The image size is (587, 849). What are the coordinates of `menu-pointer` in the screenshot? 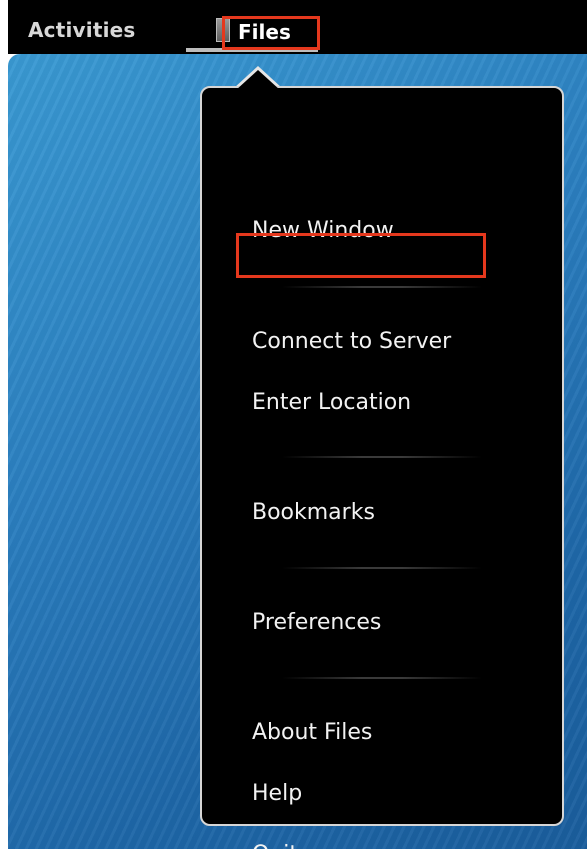 It's located at (258, 80).